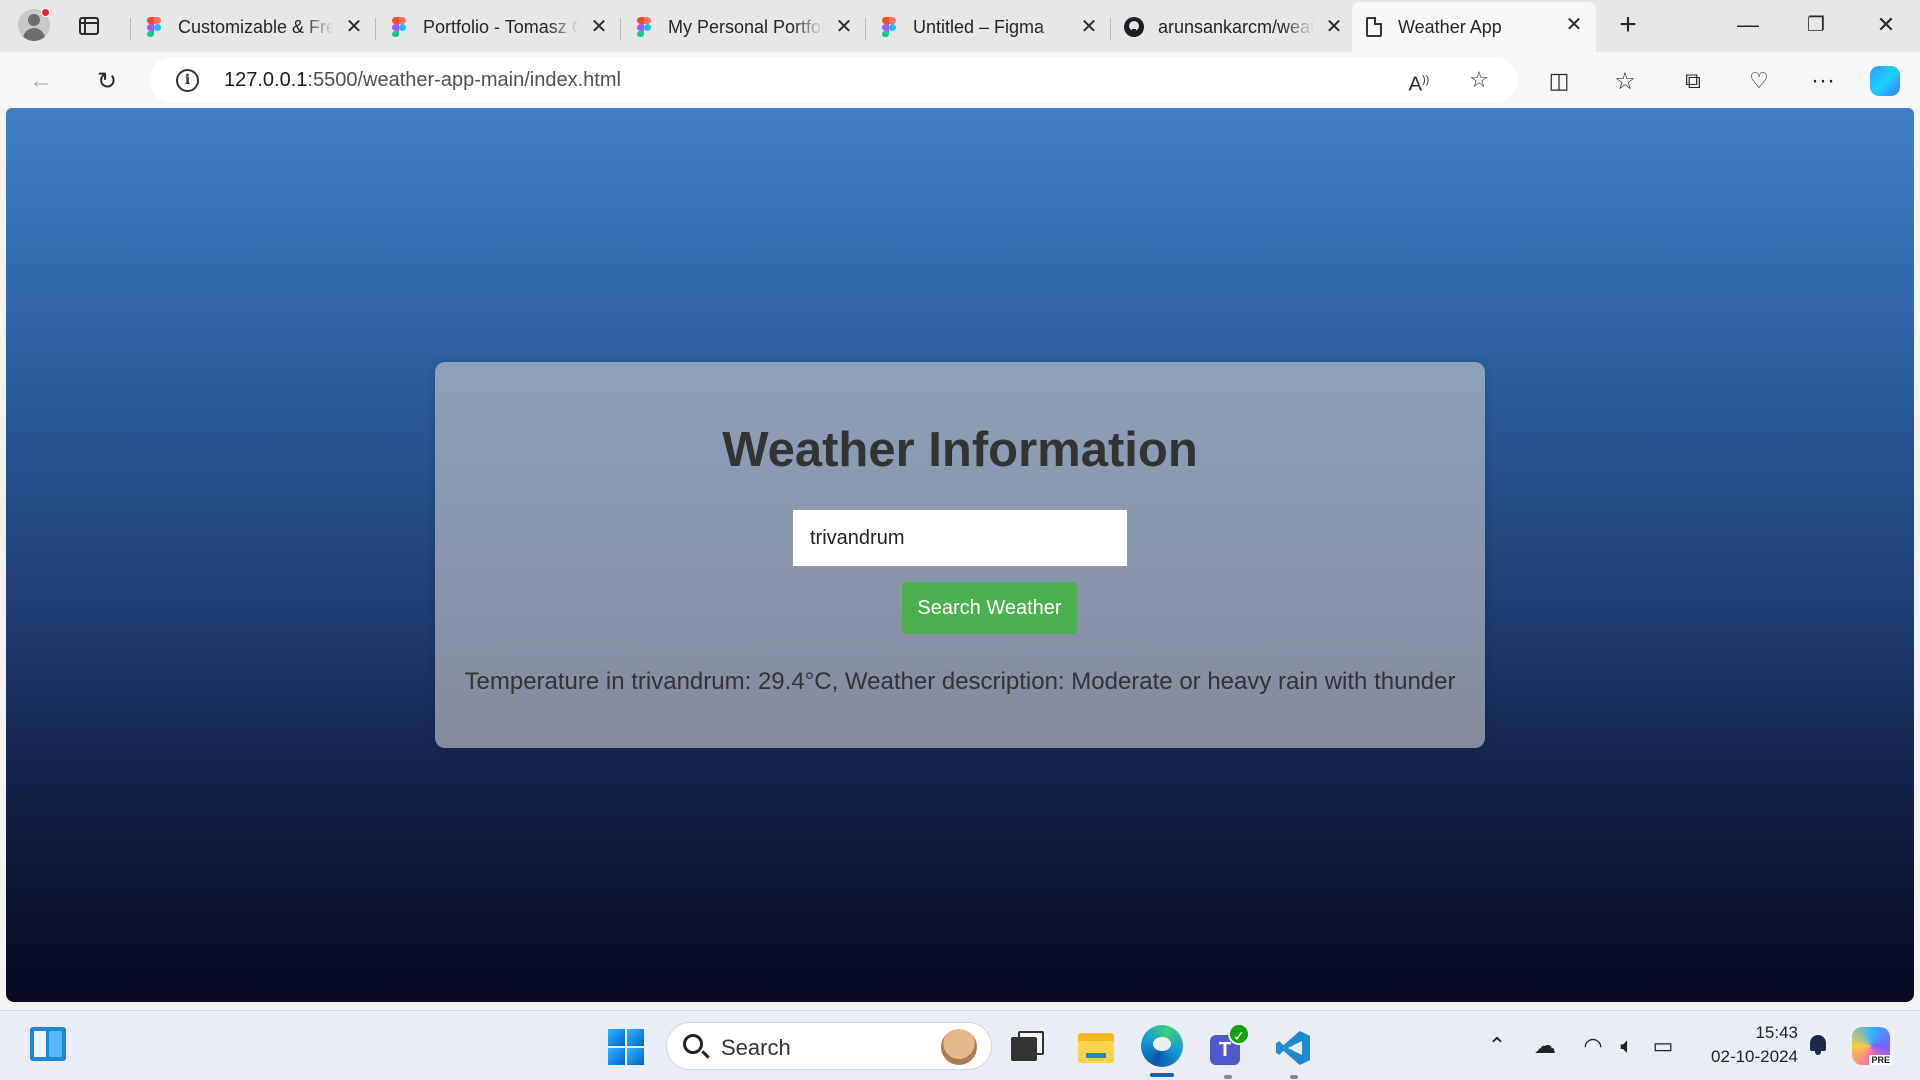 The width and height of the screenshot is (1920, 1080). Describe the element at coordinates (1823, 81) in the screenshot. I see `more-menu-icon: ···` at that location.